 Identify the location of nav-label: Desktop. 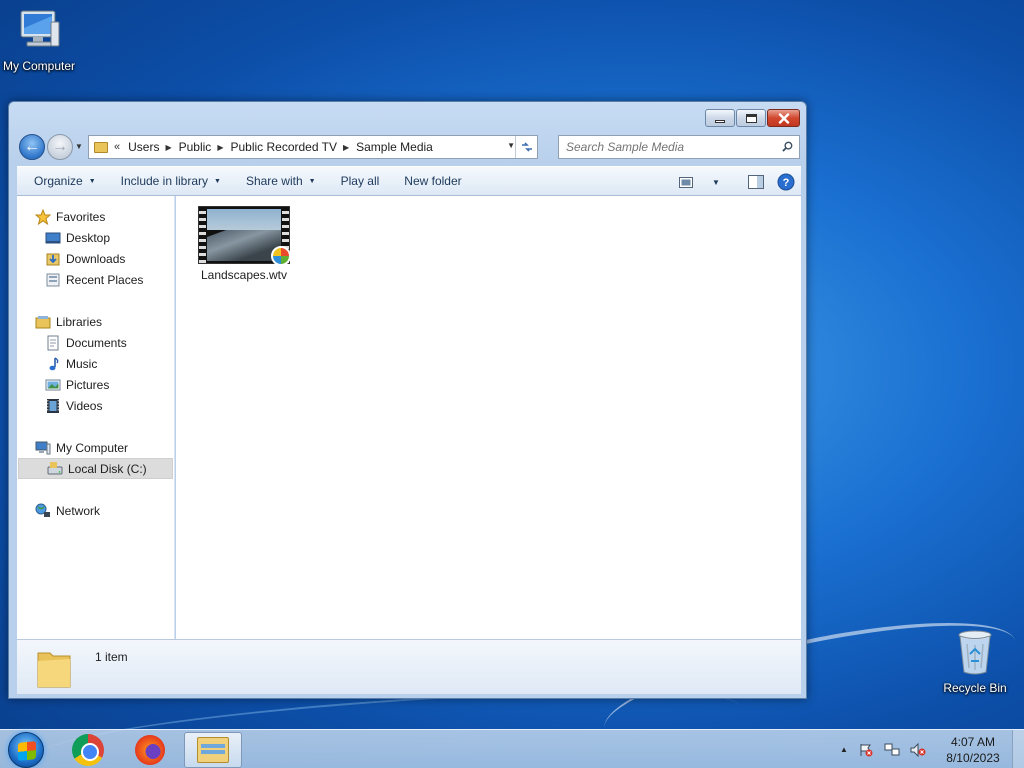
(88, 237).